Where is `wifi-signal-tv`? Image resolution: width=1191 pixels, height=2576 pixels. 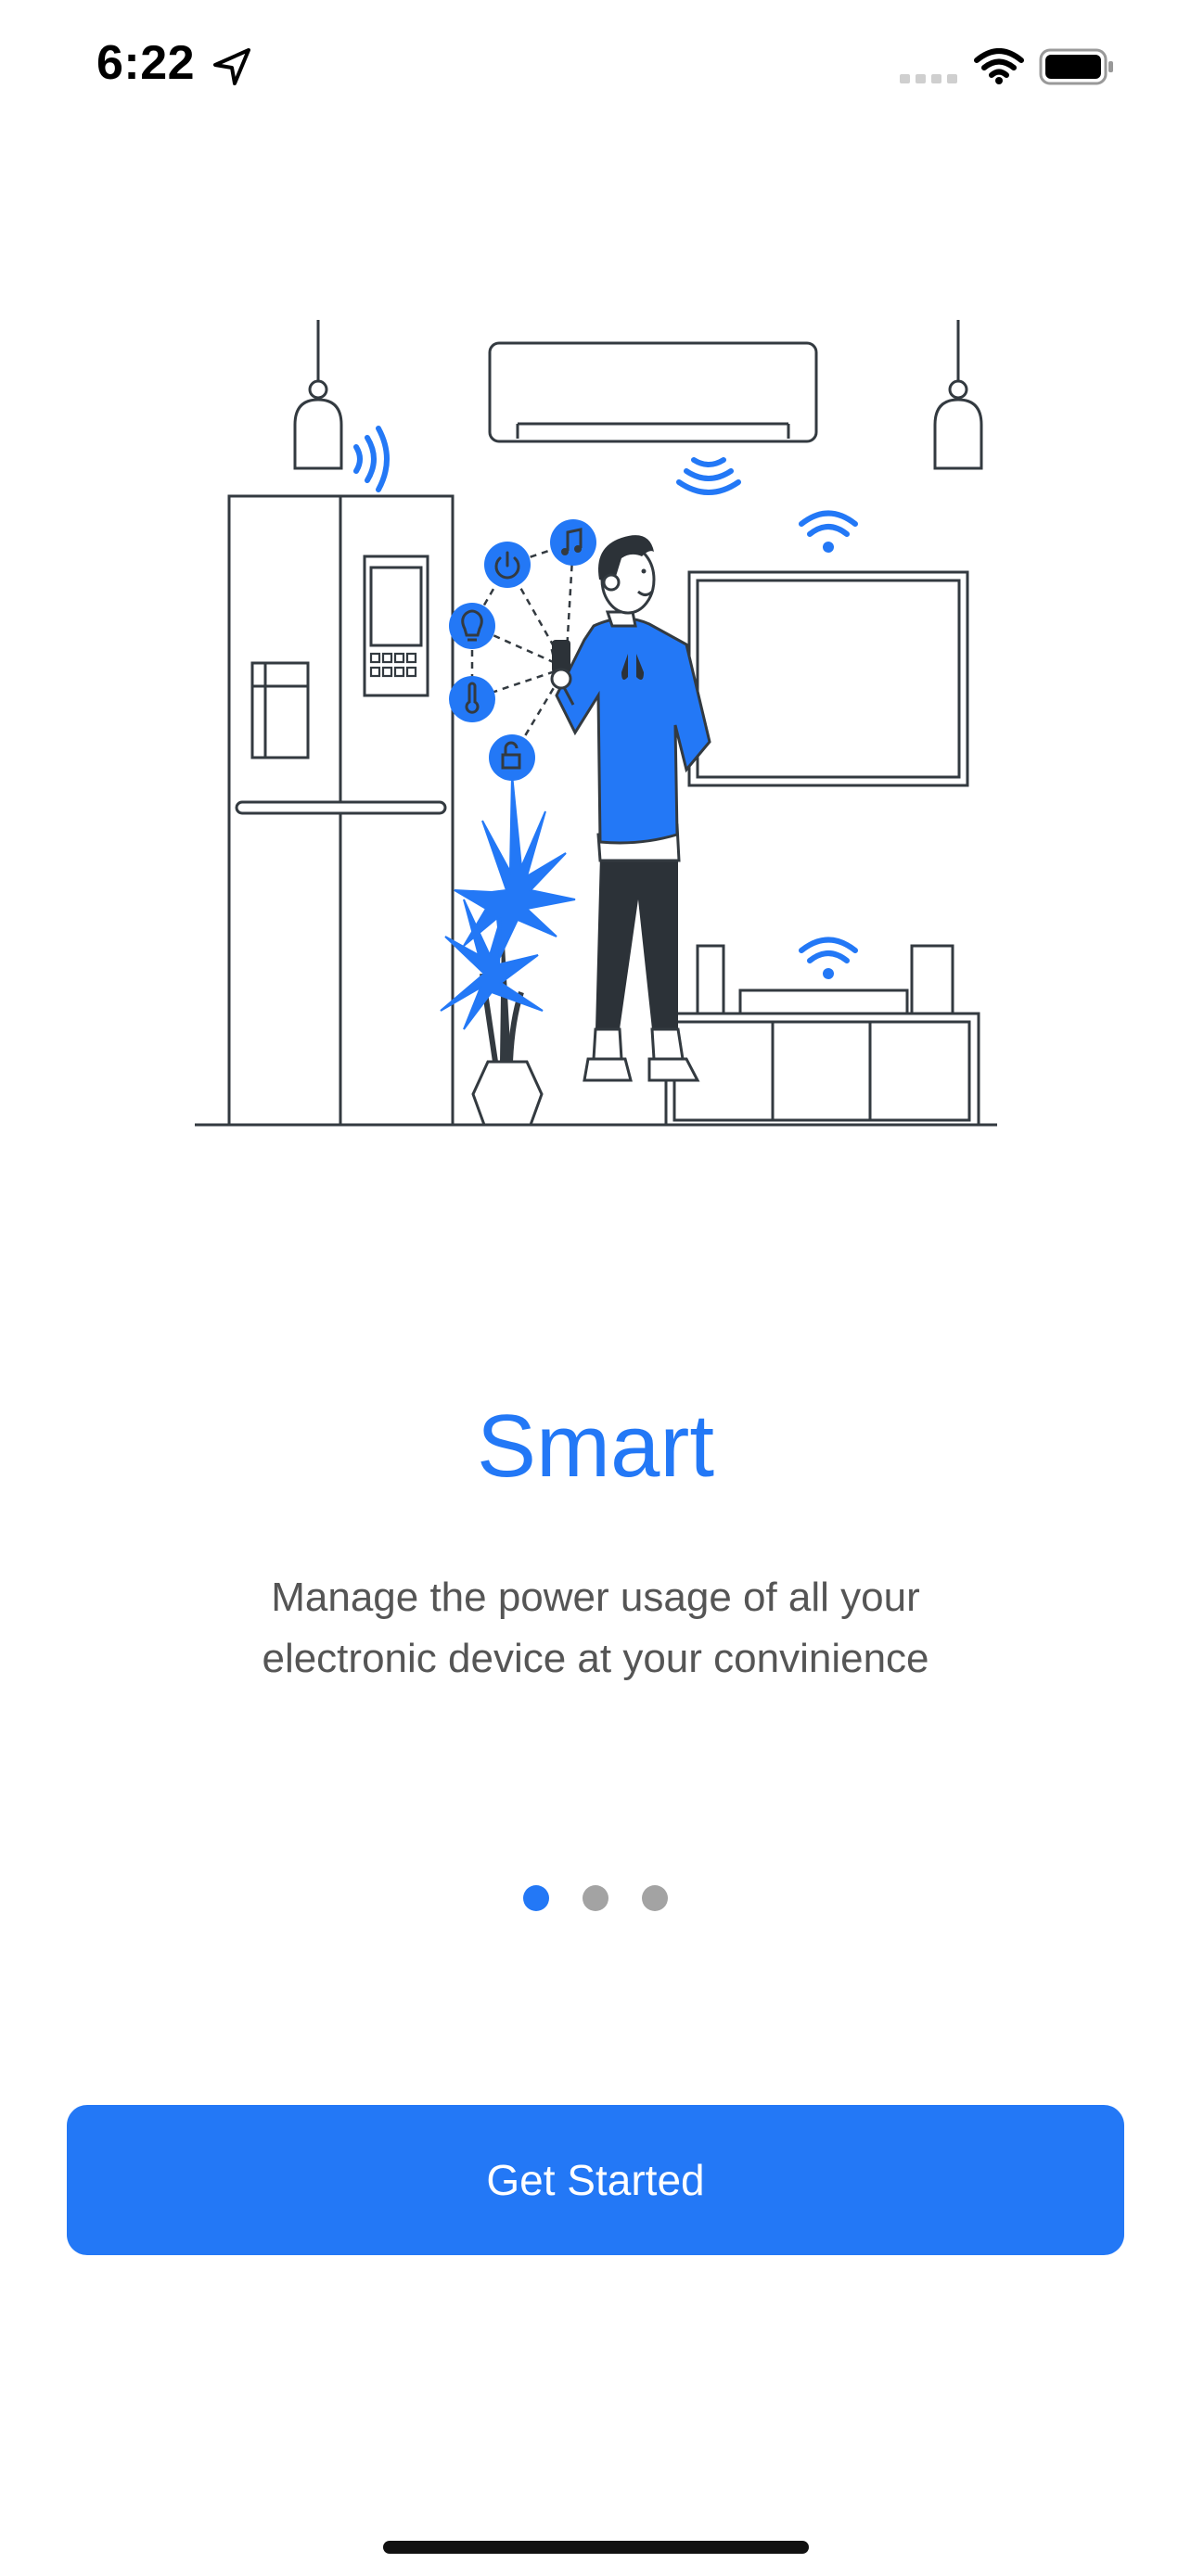
wifi-signal-tv is located at coordinates (829, 531).